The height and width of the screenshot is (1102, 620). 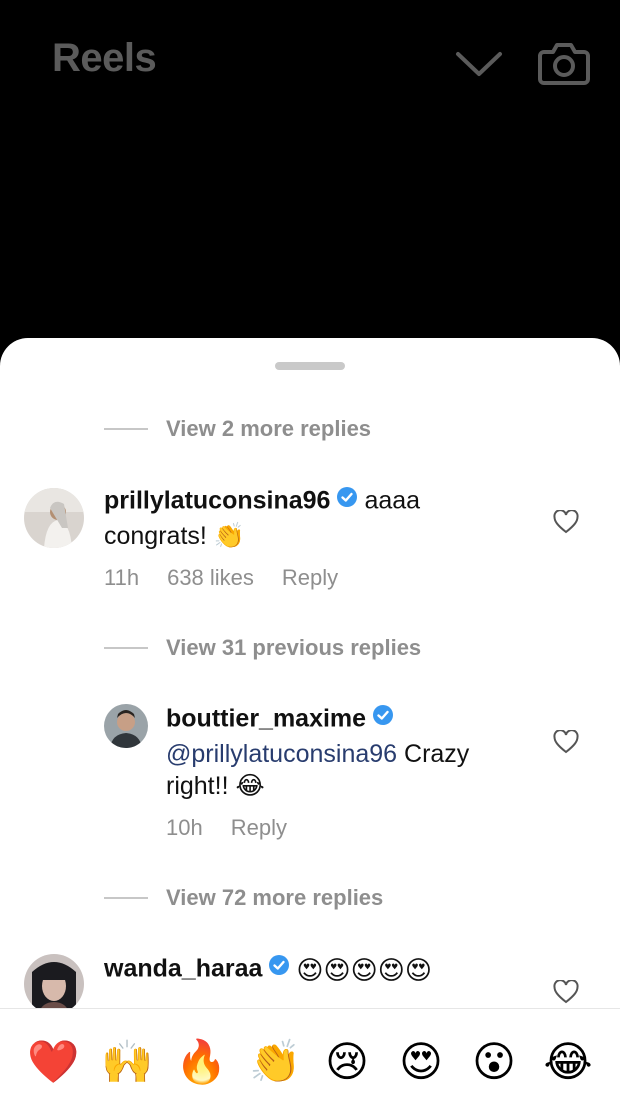 What do you see at coordinates (347, 1062) in the screenshot?
I see `emoji-crying-button: 😢` at bounding box center [347, 1062].